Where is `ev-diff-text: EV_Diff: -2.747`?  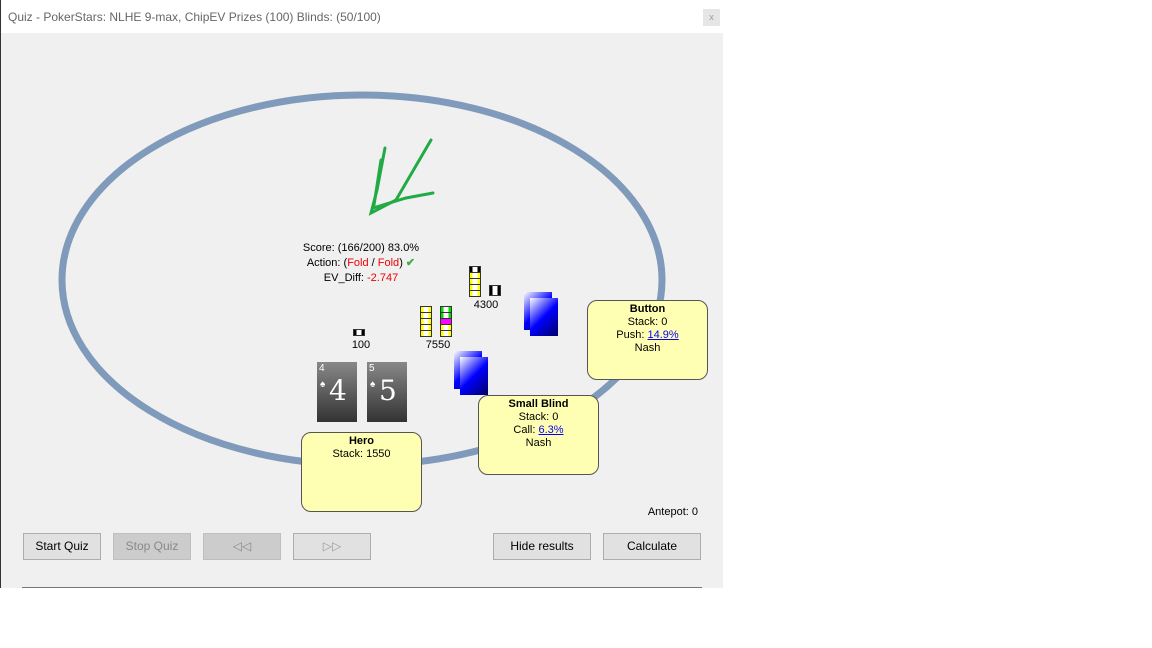
ev-diff-text: EV_Diff: -2.747 is located at coordinates (361, 278).